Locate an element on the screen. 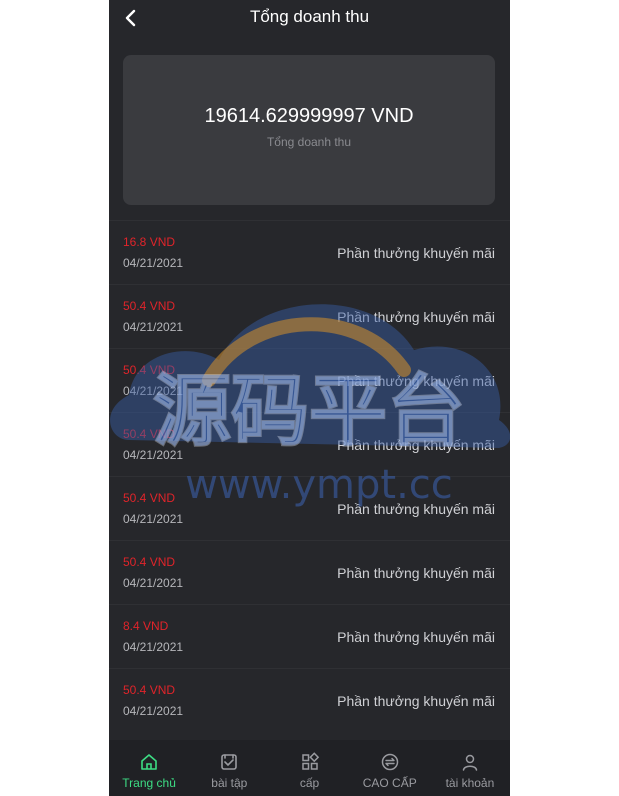  nav-label: Trang chủ is located at coordinates (149, 783).